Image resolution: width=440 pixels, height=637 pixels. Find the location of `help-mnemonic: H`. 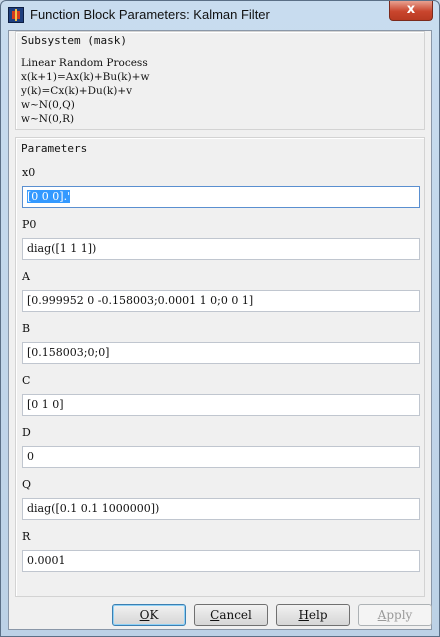

help-mnemonic: H is located at coordinates (303, 615).